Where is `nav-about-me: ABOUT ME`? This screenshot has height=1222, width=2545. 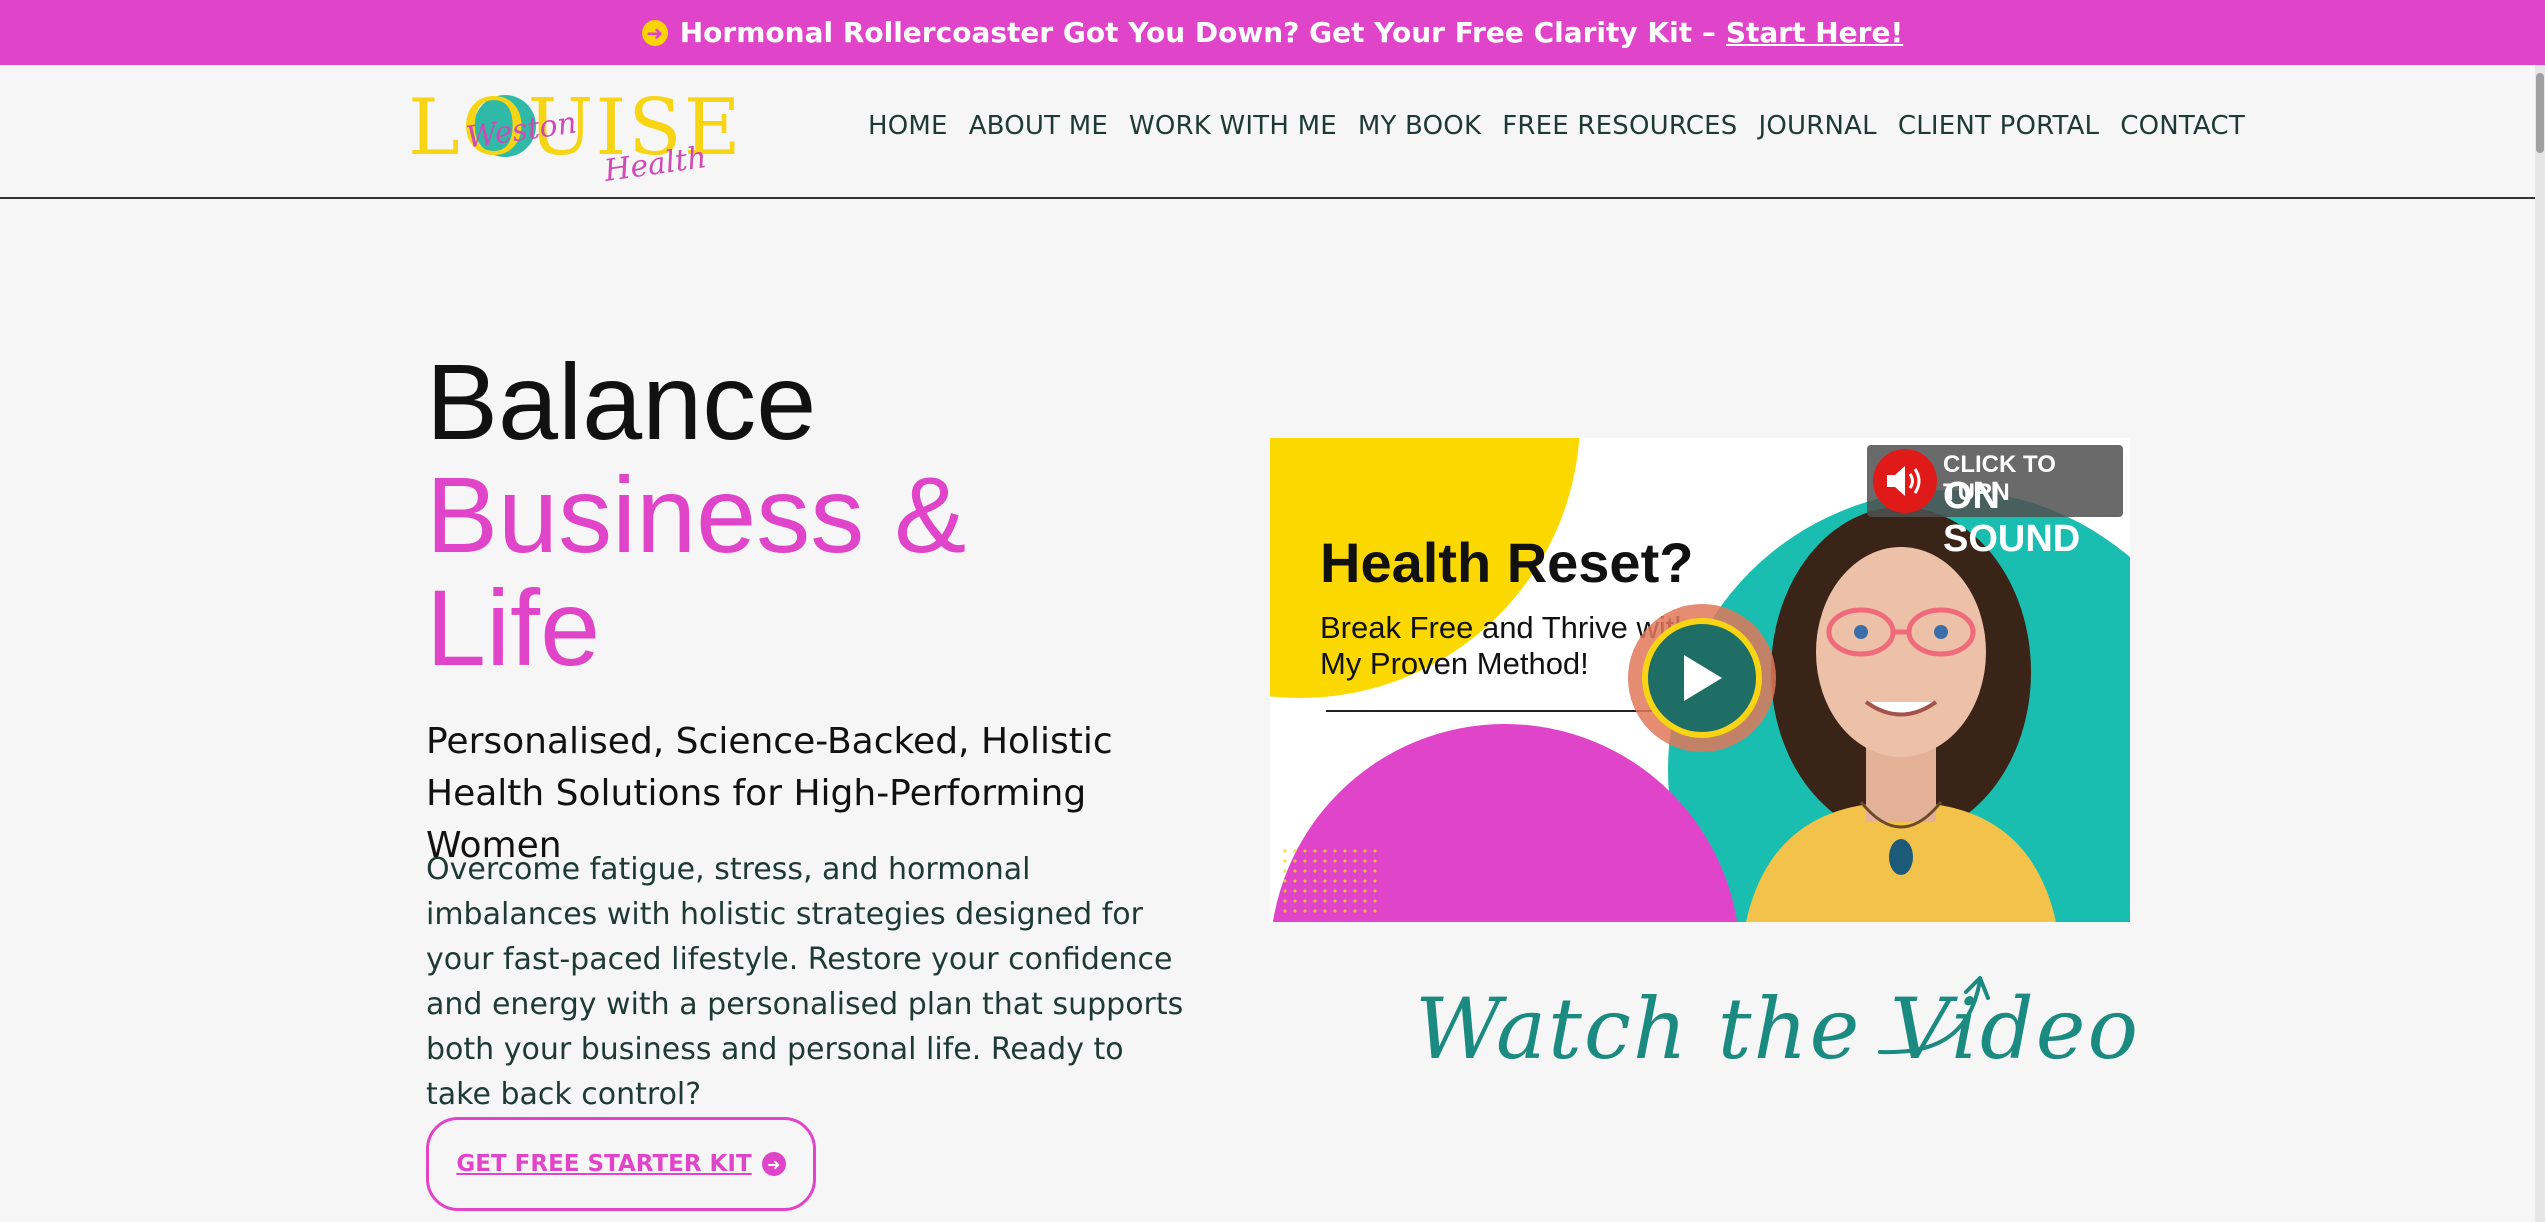
nav-about-me: ABOUT ME is located at coordinates (1038, 126).